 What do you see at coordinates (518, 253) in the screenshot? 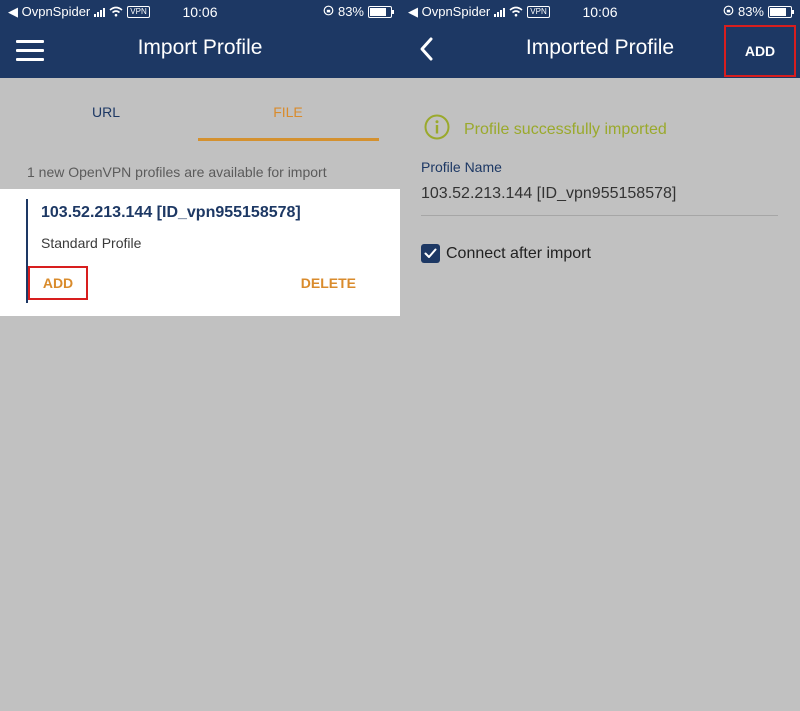
I see `connect-after-import-label: Connect after import` at bounding box center [518, 253].